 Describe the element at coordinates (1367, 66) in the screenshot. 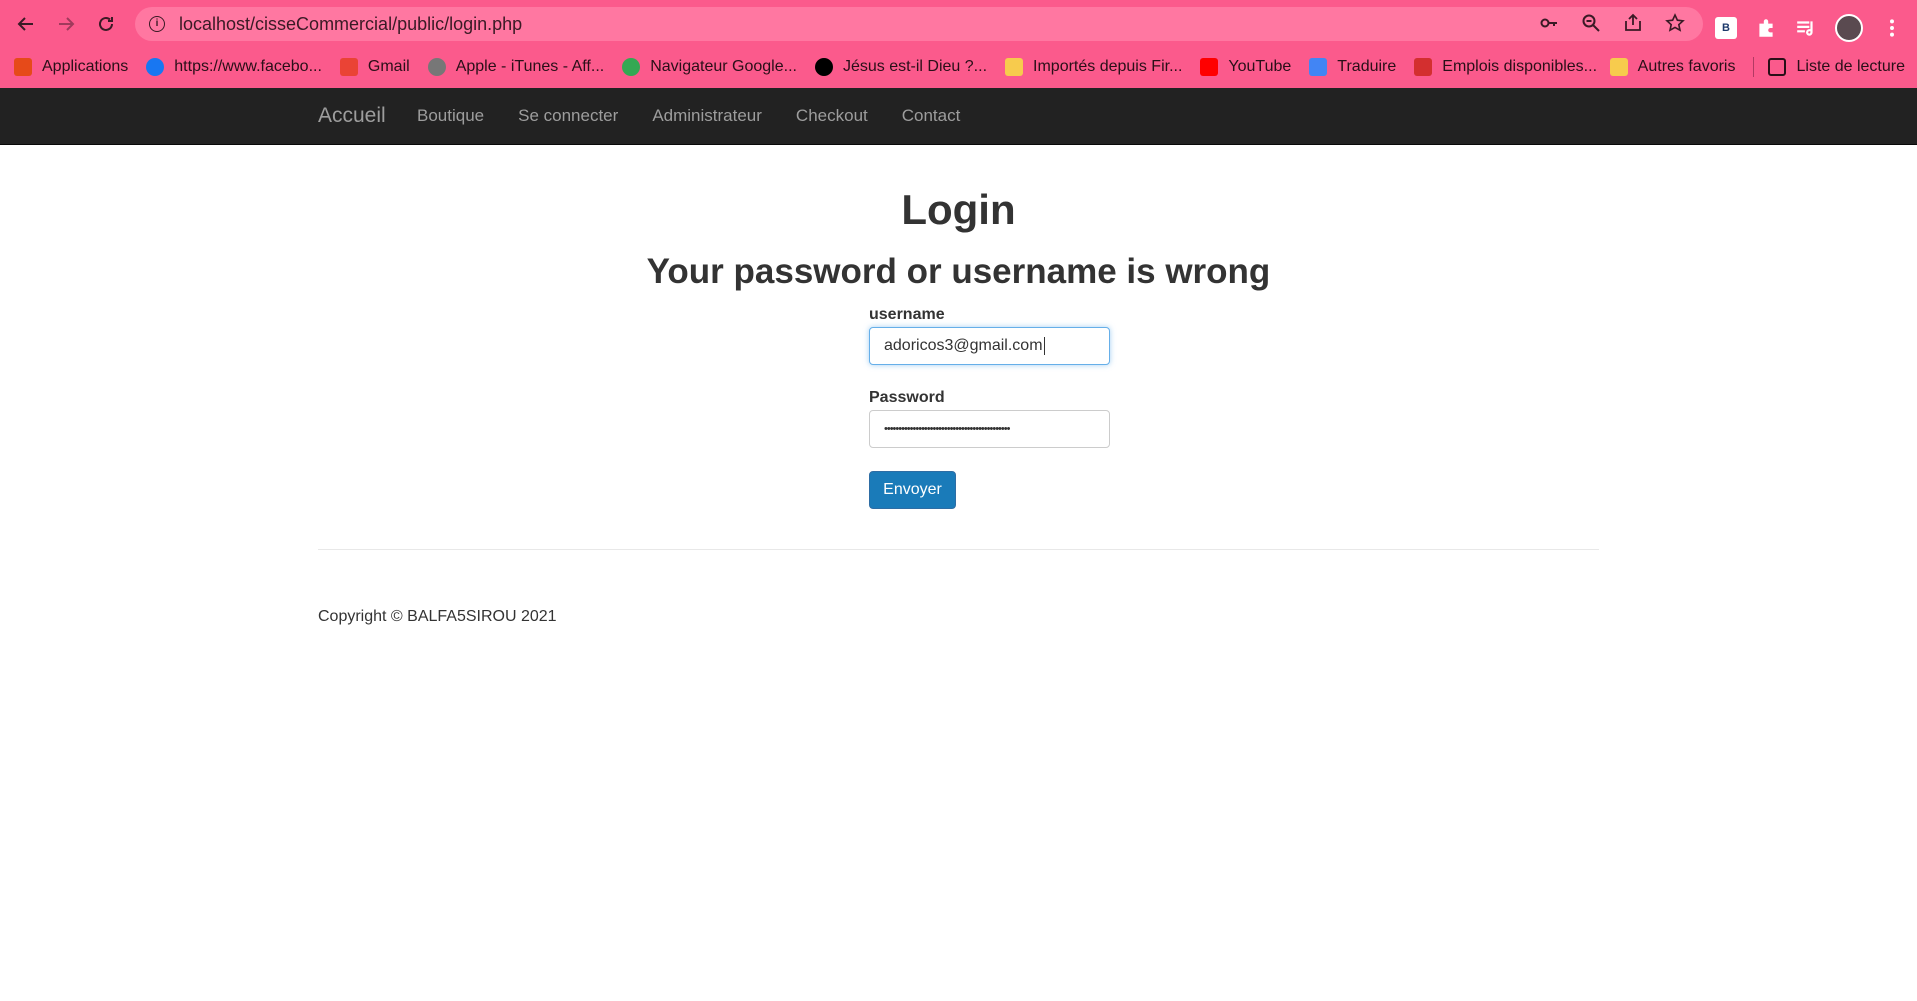

I see `bookmark-label: Traduire` at that location.